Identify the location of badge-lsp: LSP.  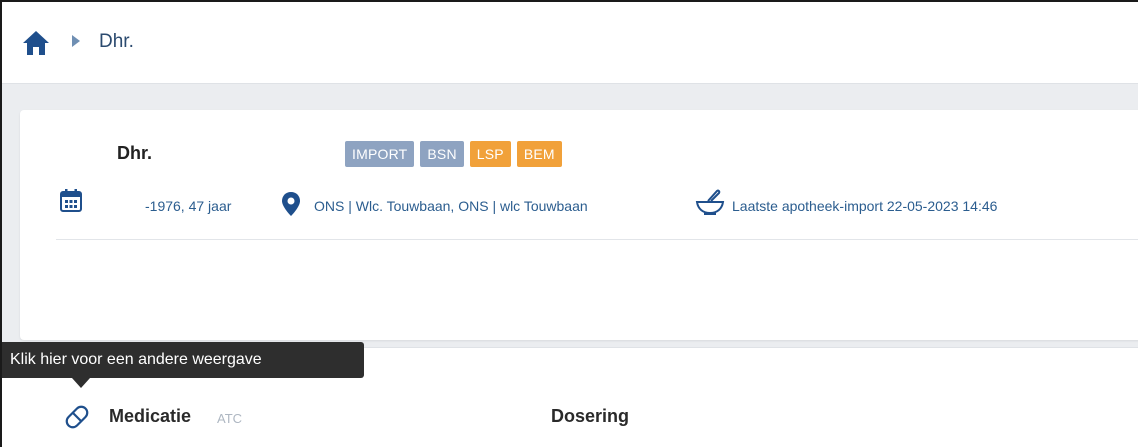
(490, 154).